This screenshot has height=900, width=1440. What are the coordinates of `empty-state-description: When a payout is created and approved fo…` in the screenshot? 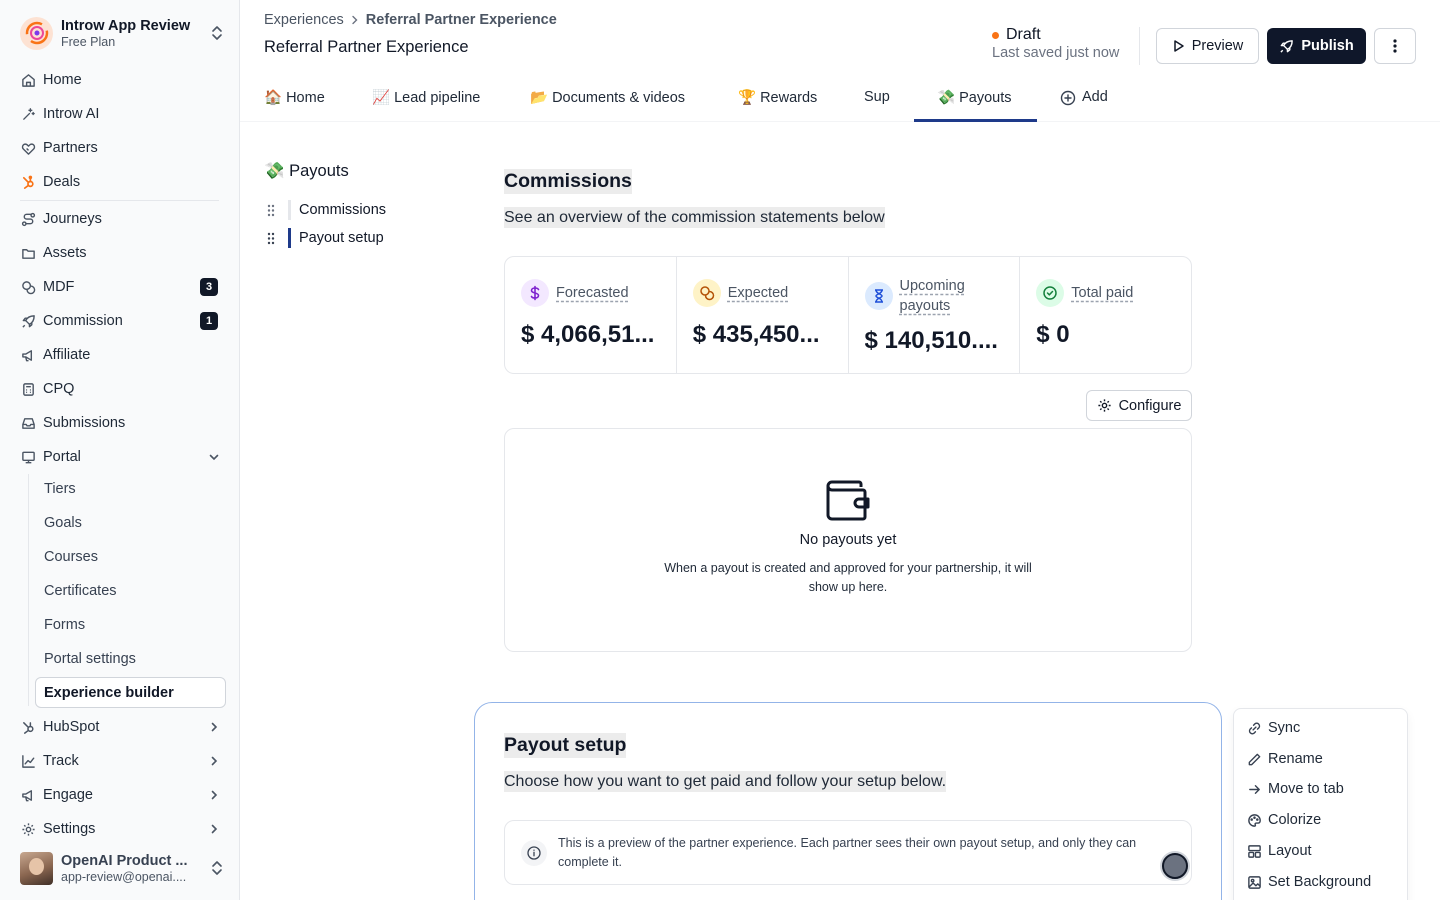 It's located at (848, 577).